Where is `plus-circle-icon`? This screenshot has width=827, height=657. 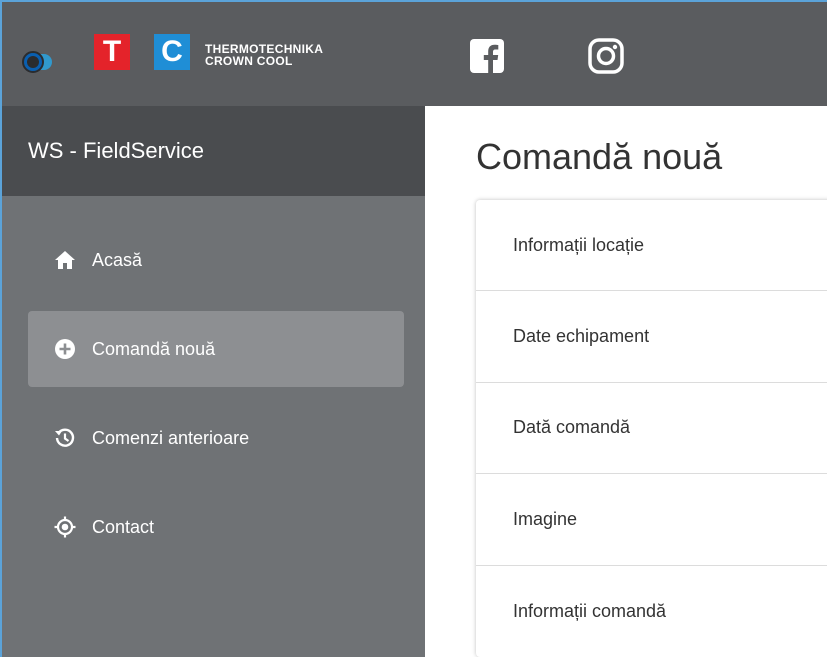
plus-circle-icon is located at coordinates (65, 349).